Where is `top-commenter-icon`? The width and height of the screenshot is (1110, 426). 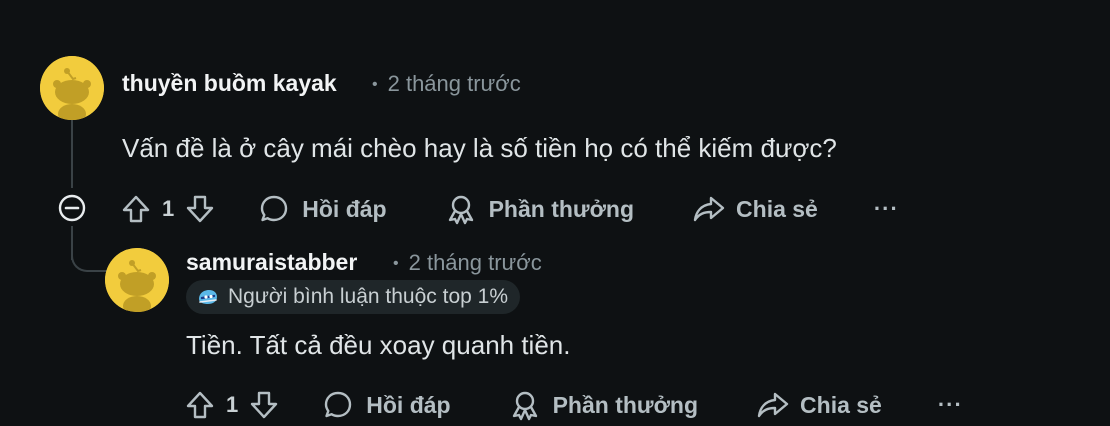
top-commenter-icon is located at coordinates (208, 297).